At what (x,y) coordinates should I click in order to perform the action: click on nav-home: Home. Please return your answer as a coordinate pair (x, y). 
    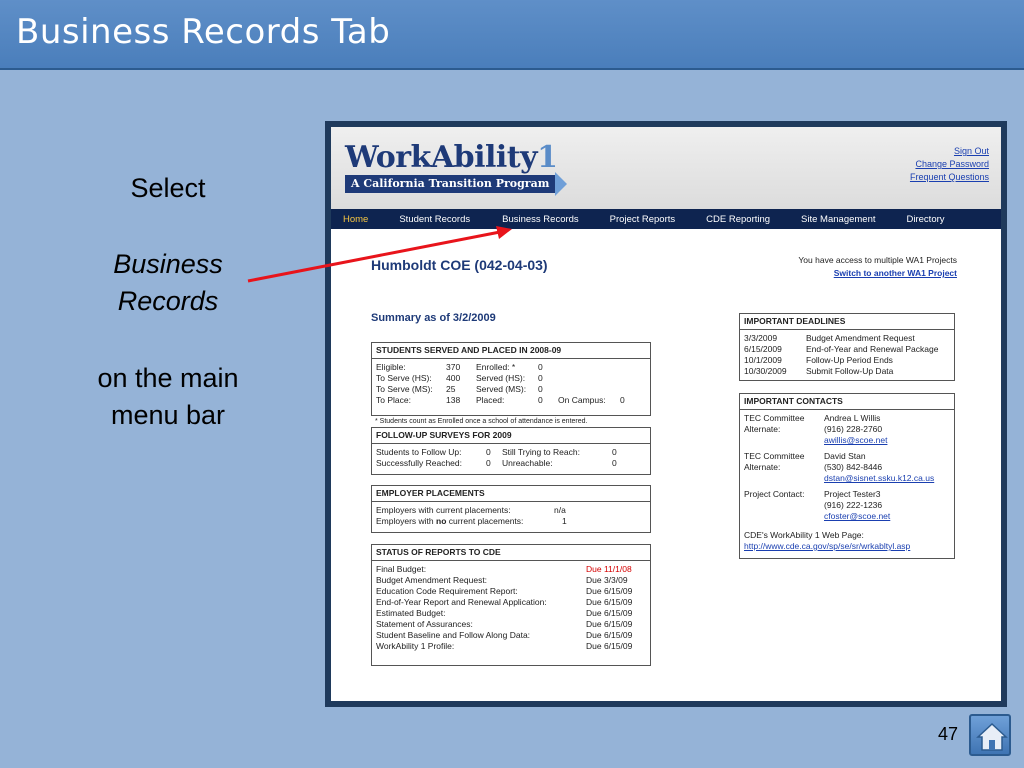
    Looking at the image, I should click on (355, 219).